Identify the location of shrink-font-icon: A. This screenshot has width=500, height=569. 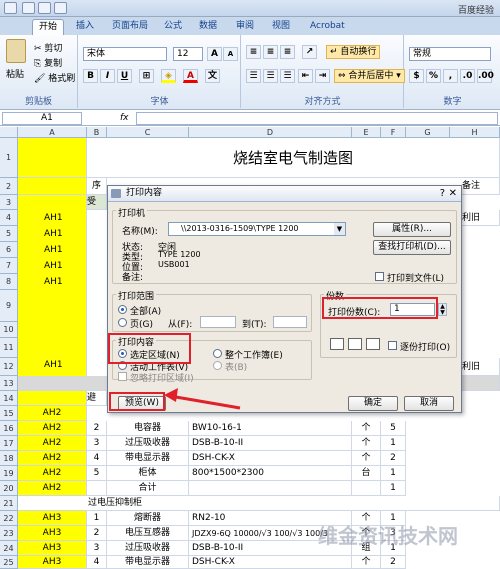
(230, 54).